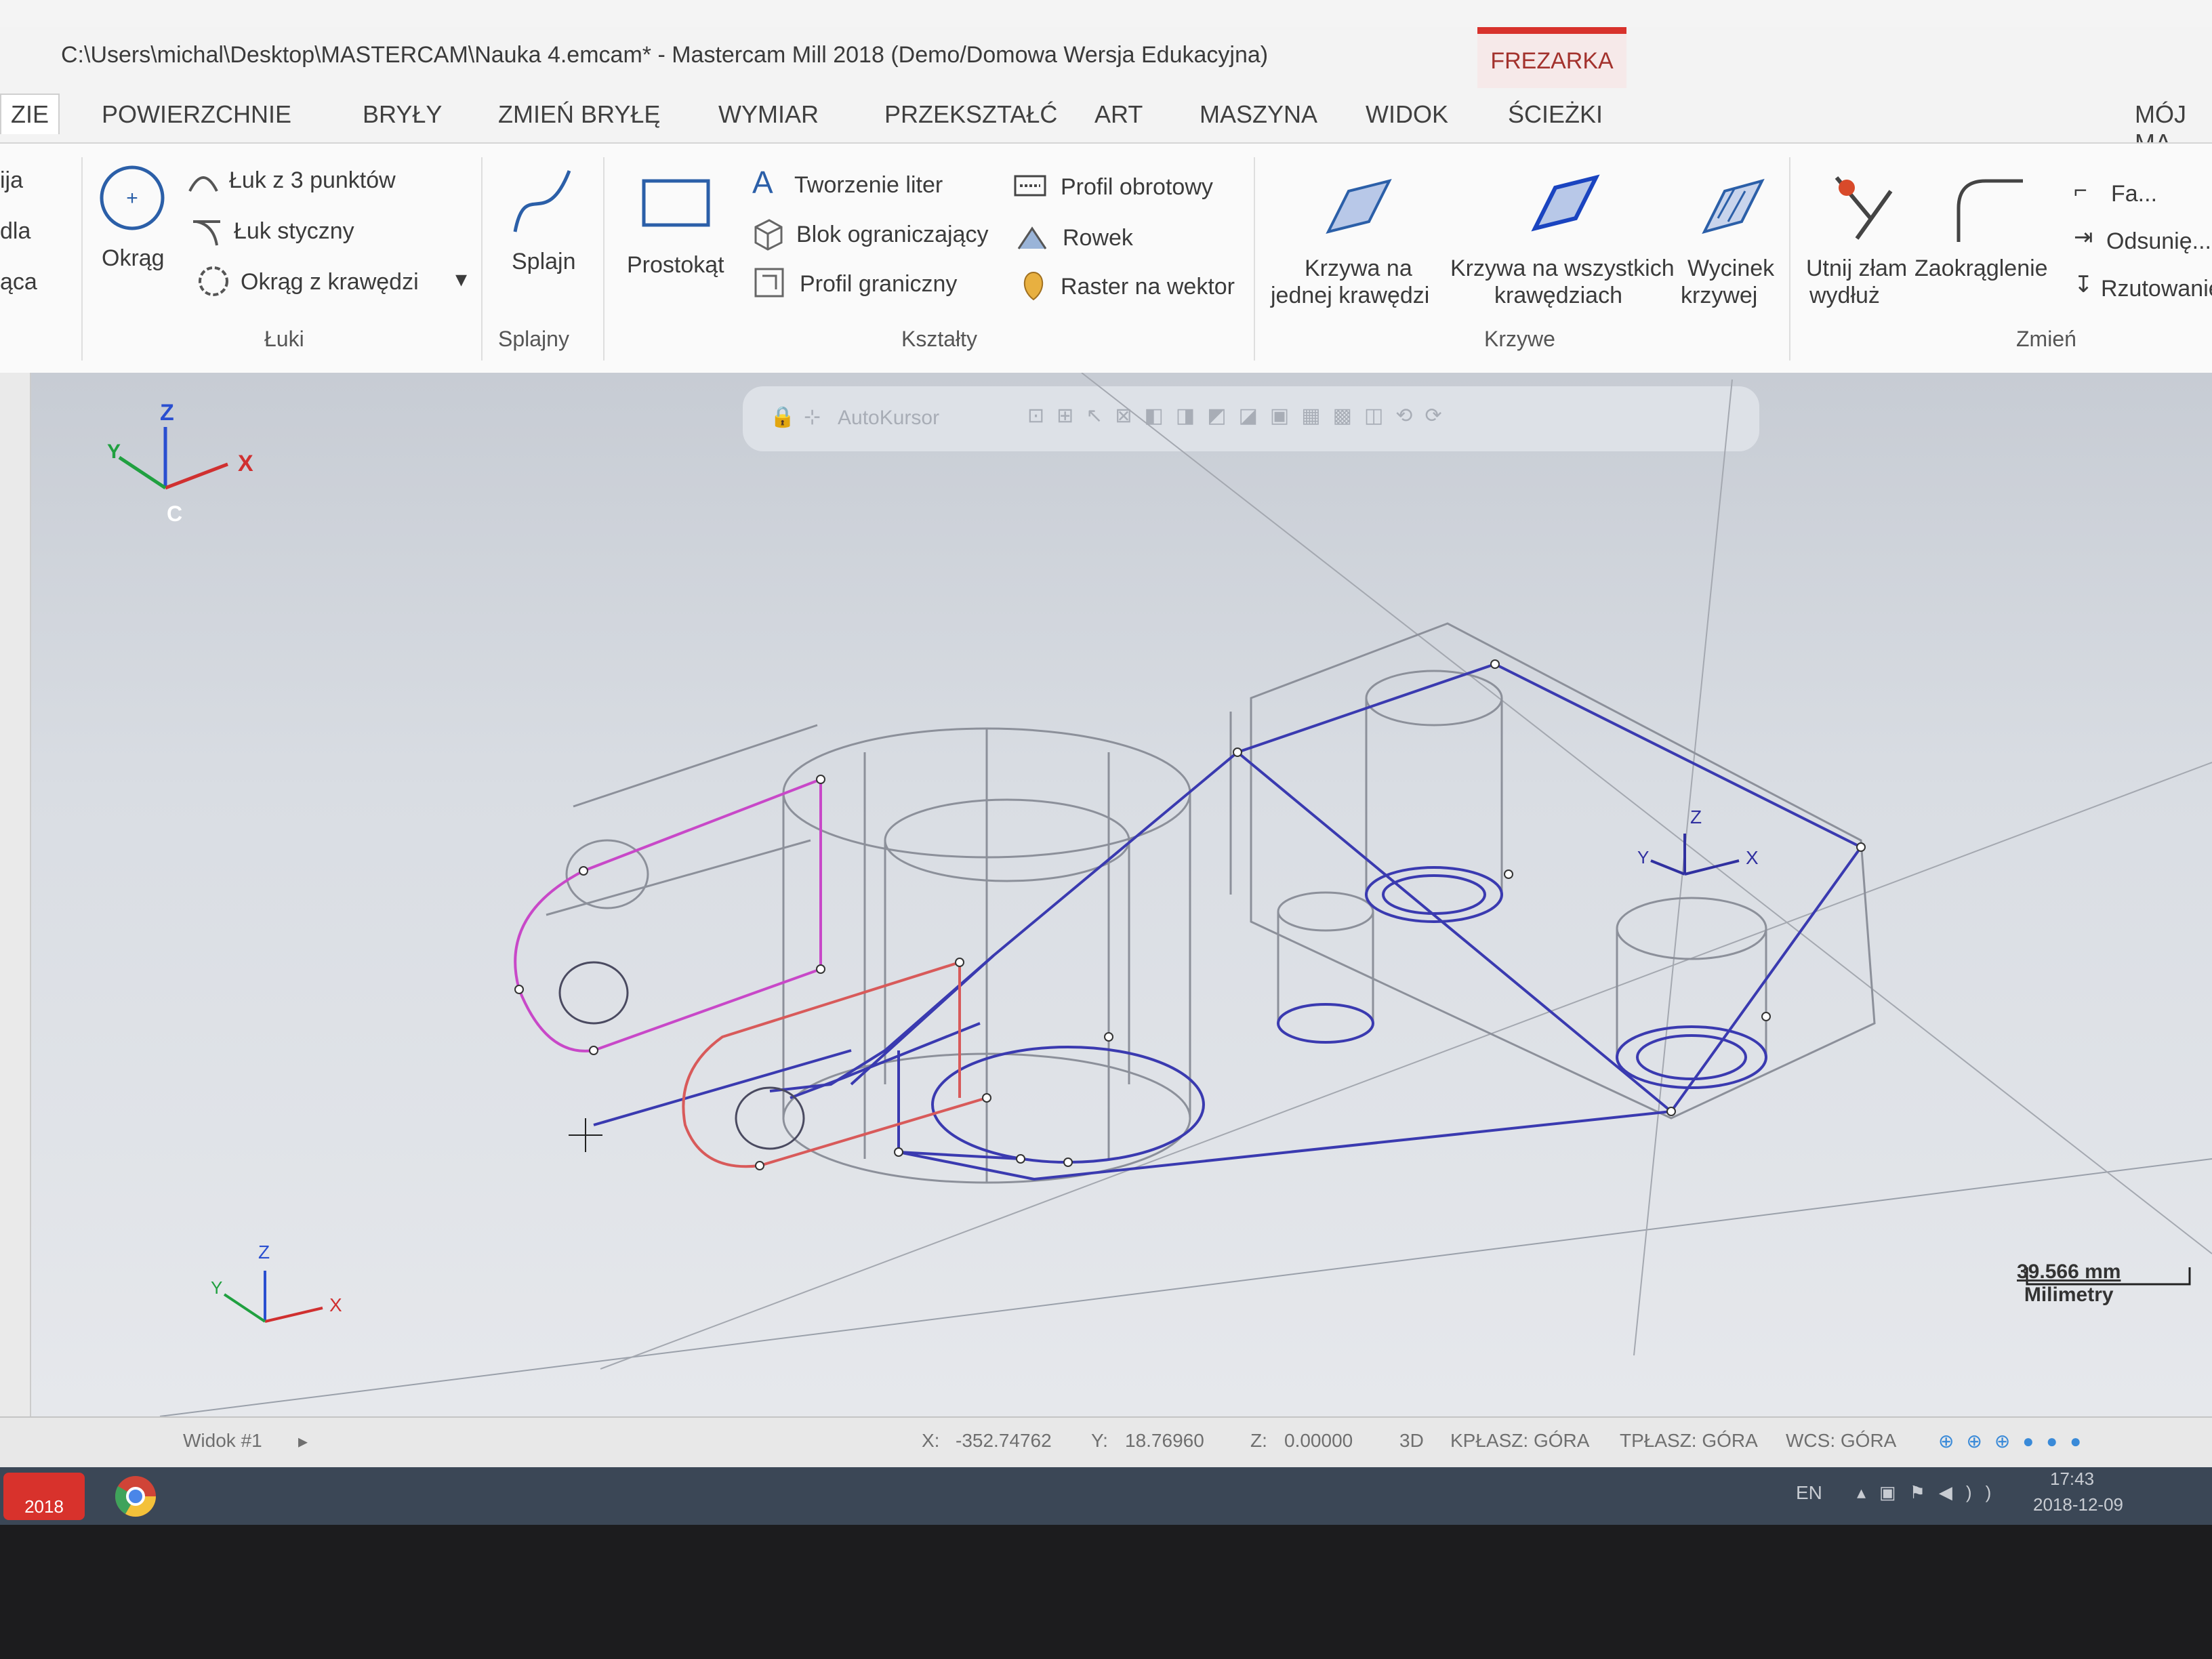 This screenshot has width=2212, height=1659. What do you see at coordinates (312, 180) in the screenshot?
I see `arc-3-points-button: Łuk z 3 punktów` at bounding box center [312, 180].